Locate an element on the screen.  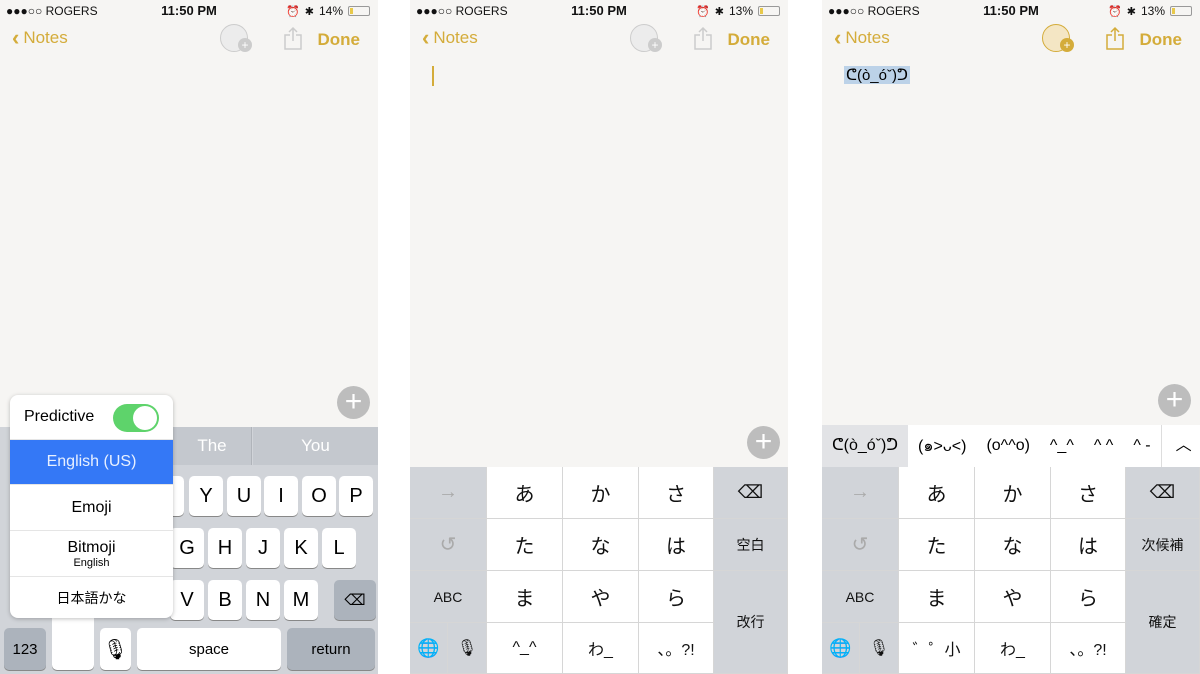
kana-bottom-key-0: ^_^ is located at coordinates (525, 648).